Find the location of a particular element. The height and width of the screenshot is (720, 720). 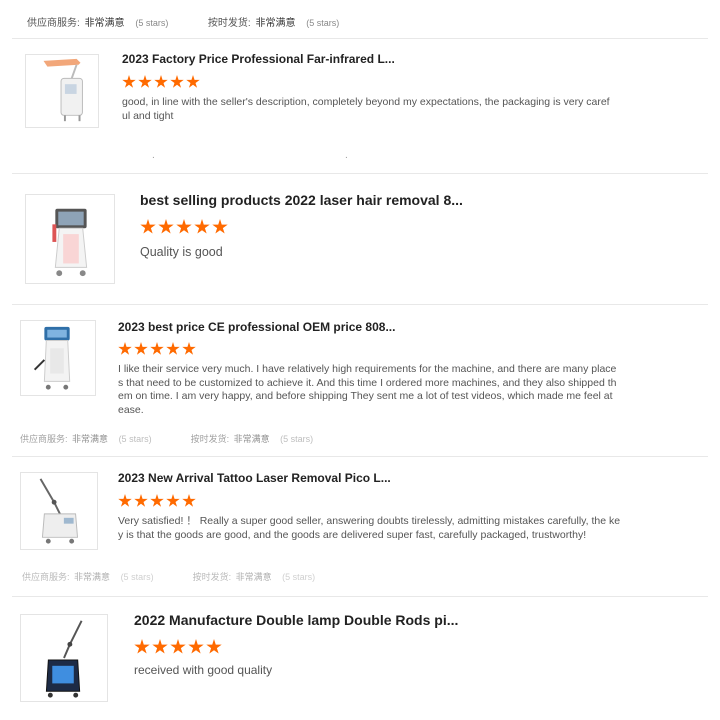

review-text: Quality is good is located at coordinates (181, 252).